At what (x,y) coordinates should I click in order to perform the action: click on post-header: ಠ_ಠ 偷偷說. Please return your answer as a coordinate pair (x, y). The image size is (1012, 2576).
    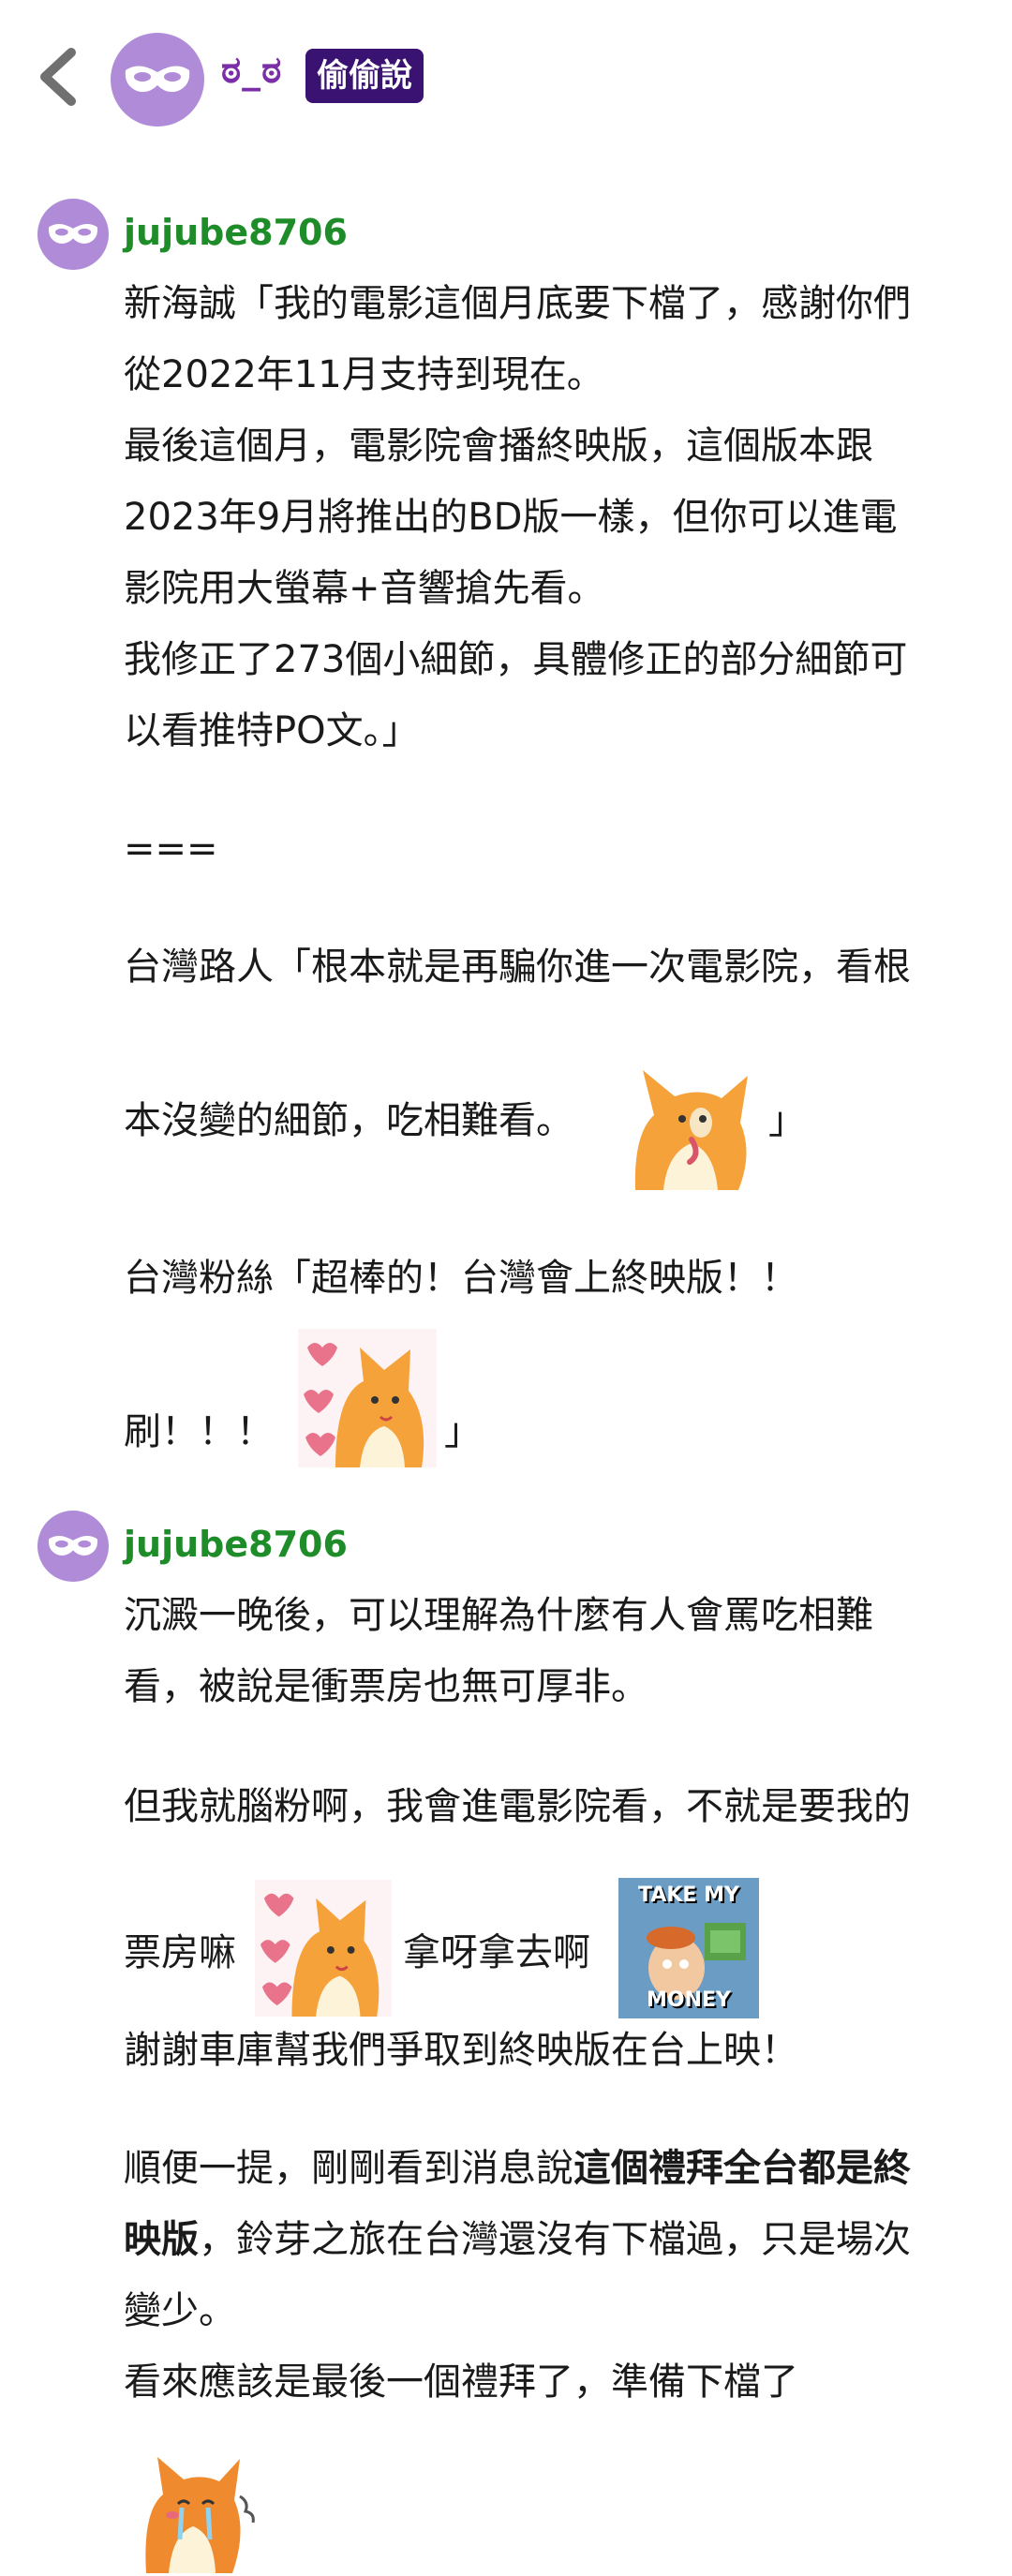
    Looking at the image, I should click on (506, 77).